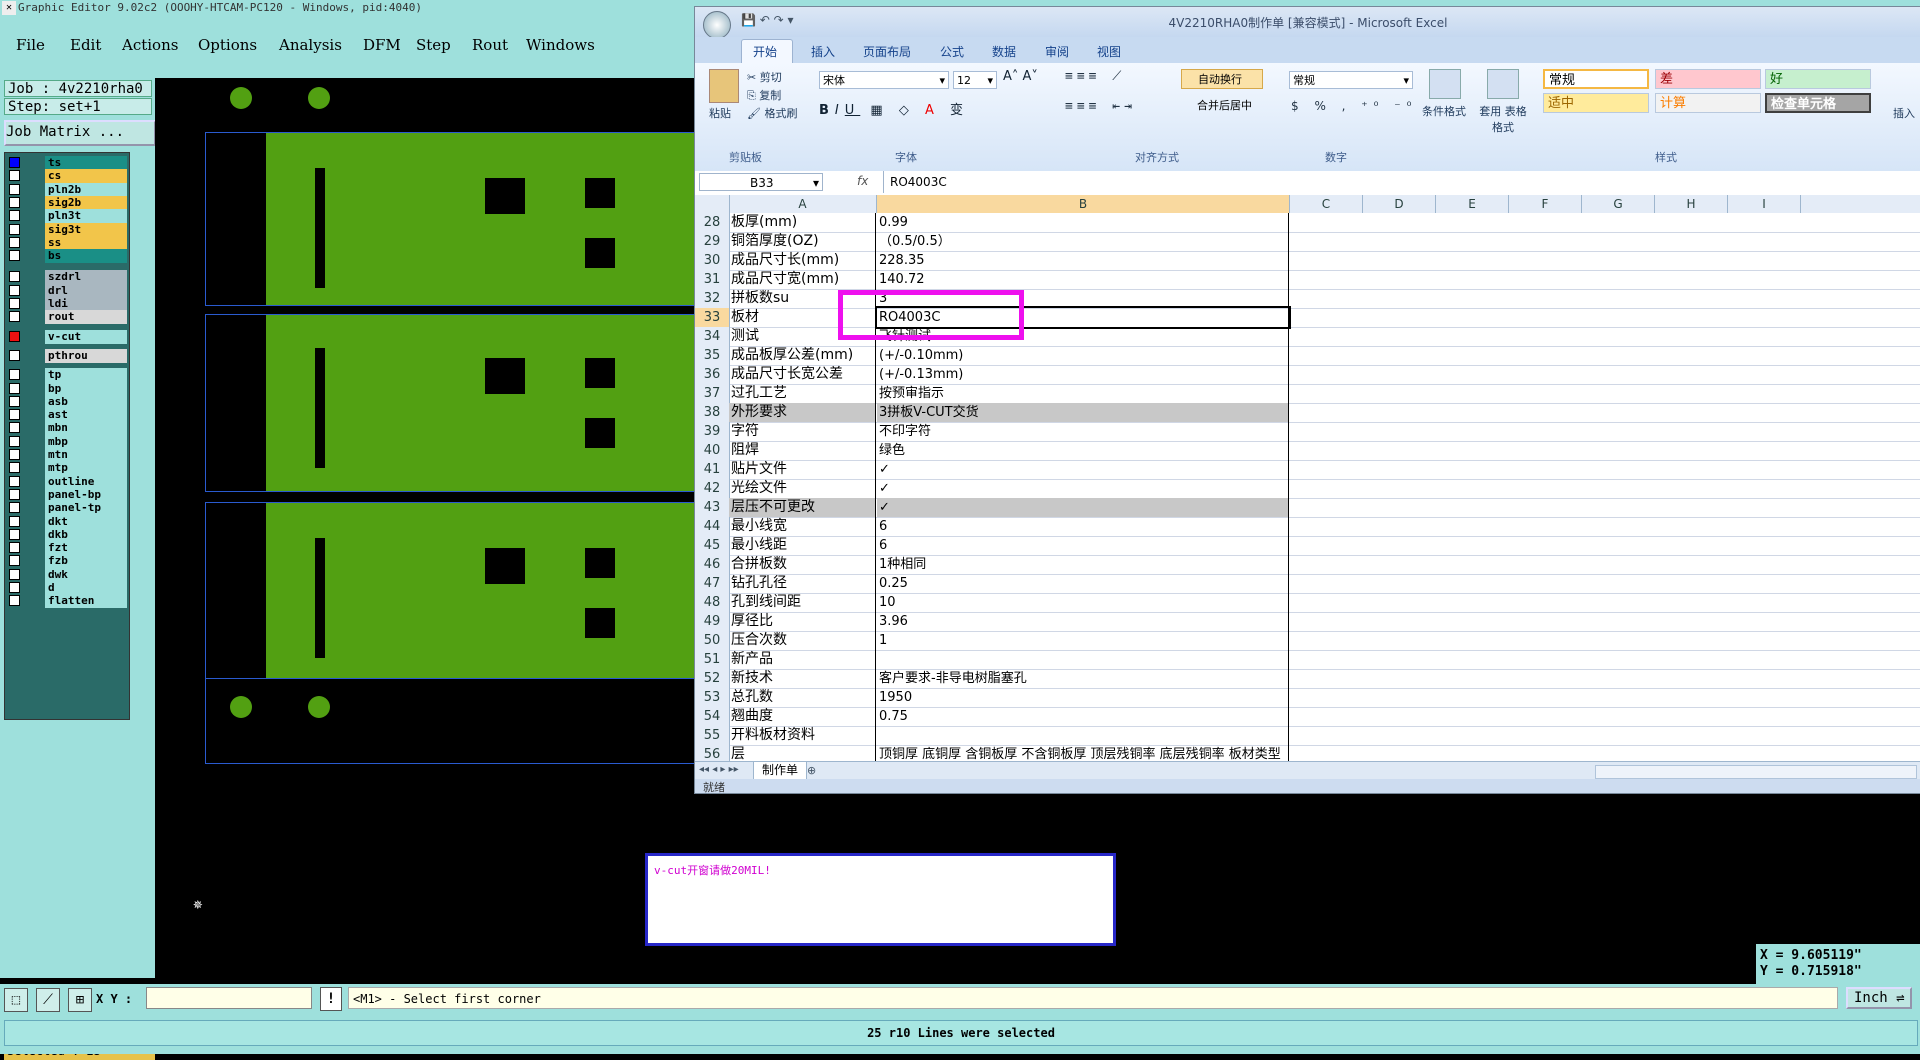 Image resolution: width=1920 pixels, height=1060 pixels. What do you see at coordinates (68, 575) in the screenshot?
I see `layer-row-dwk: dwk` at bounding box center [68, 575].